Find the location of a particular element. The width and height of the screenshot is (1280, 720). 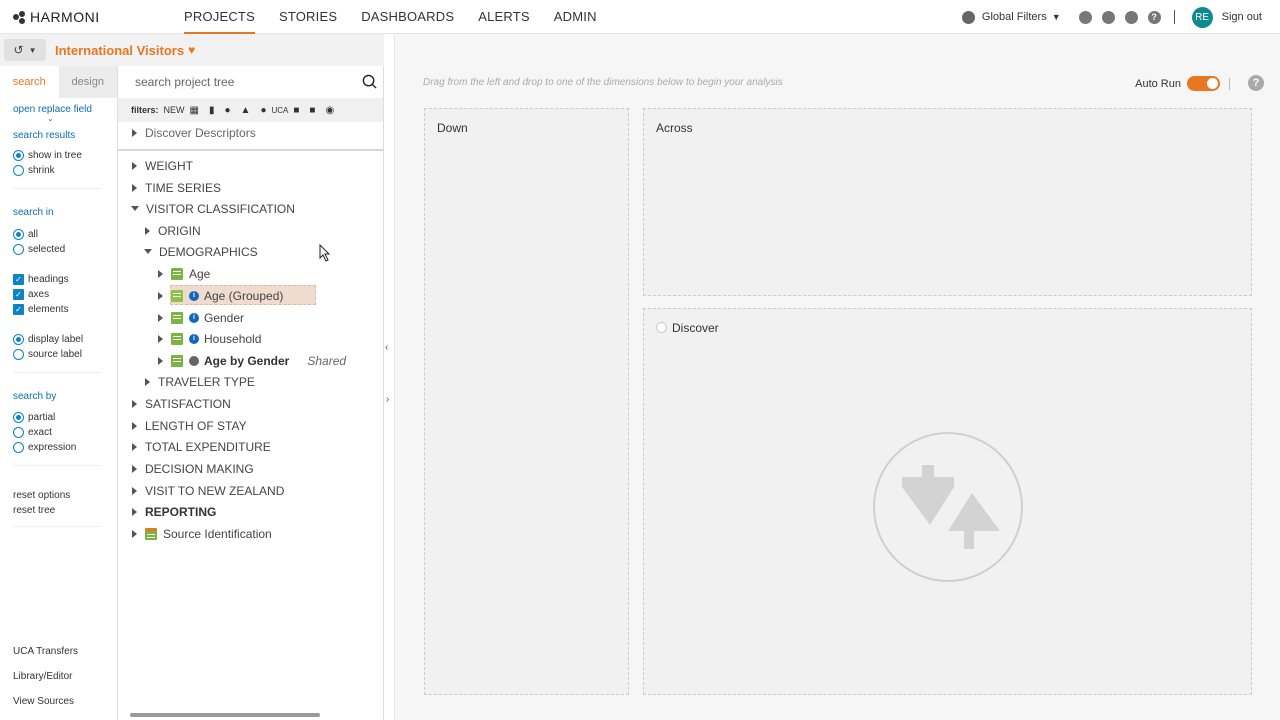

auto-run-toggle is located at coordinates (1203, 83).